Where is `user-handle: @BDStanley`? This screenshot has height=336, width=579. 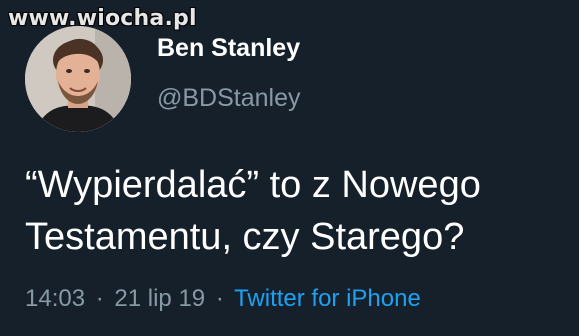 user-handle: @BDStanley is located at coordinates (229, 98).